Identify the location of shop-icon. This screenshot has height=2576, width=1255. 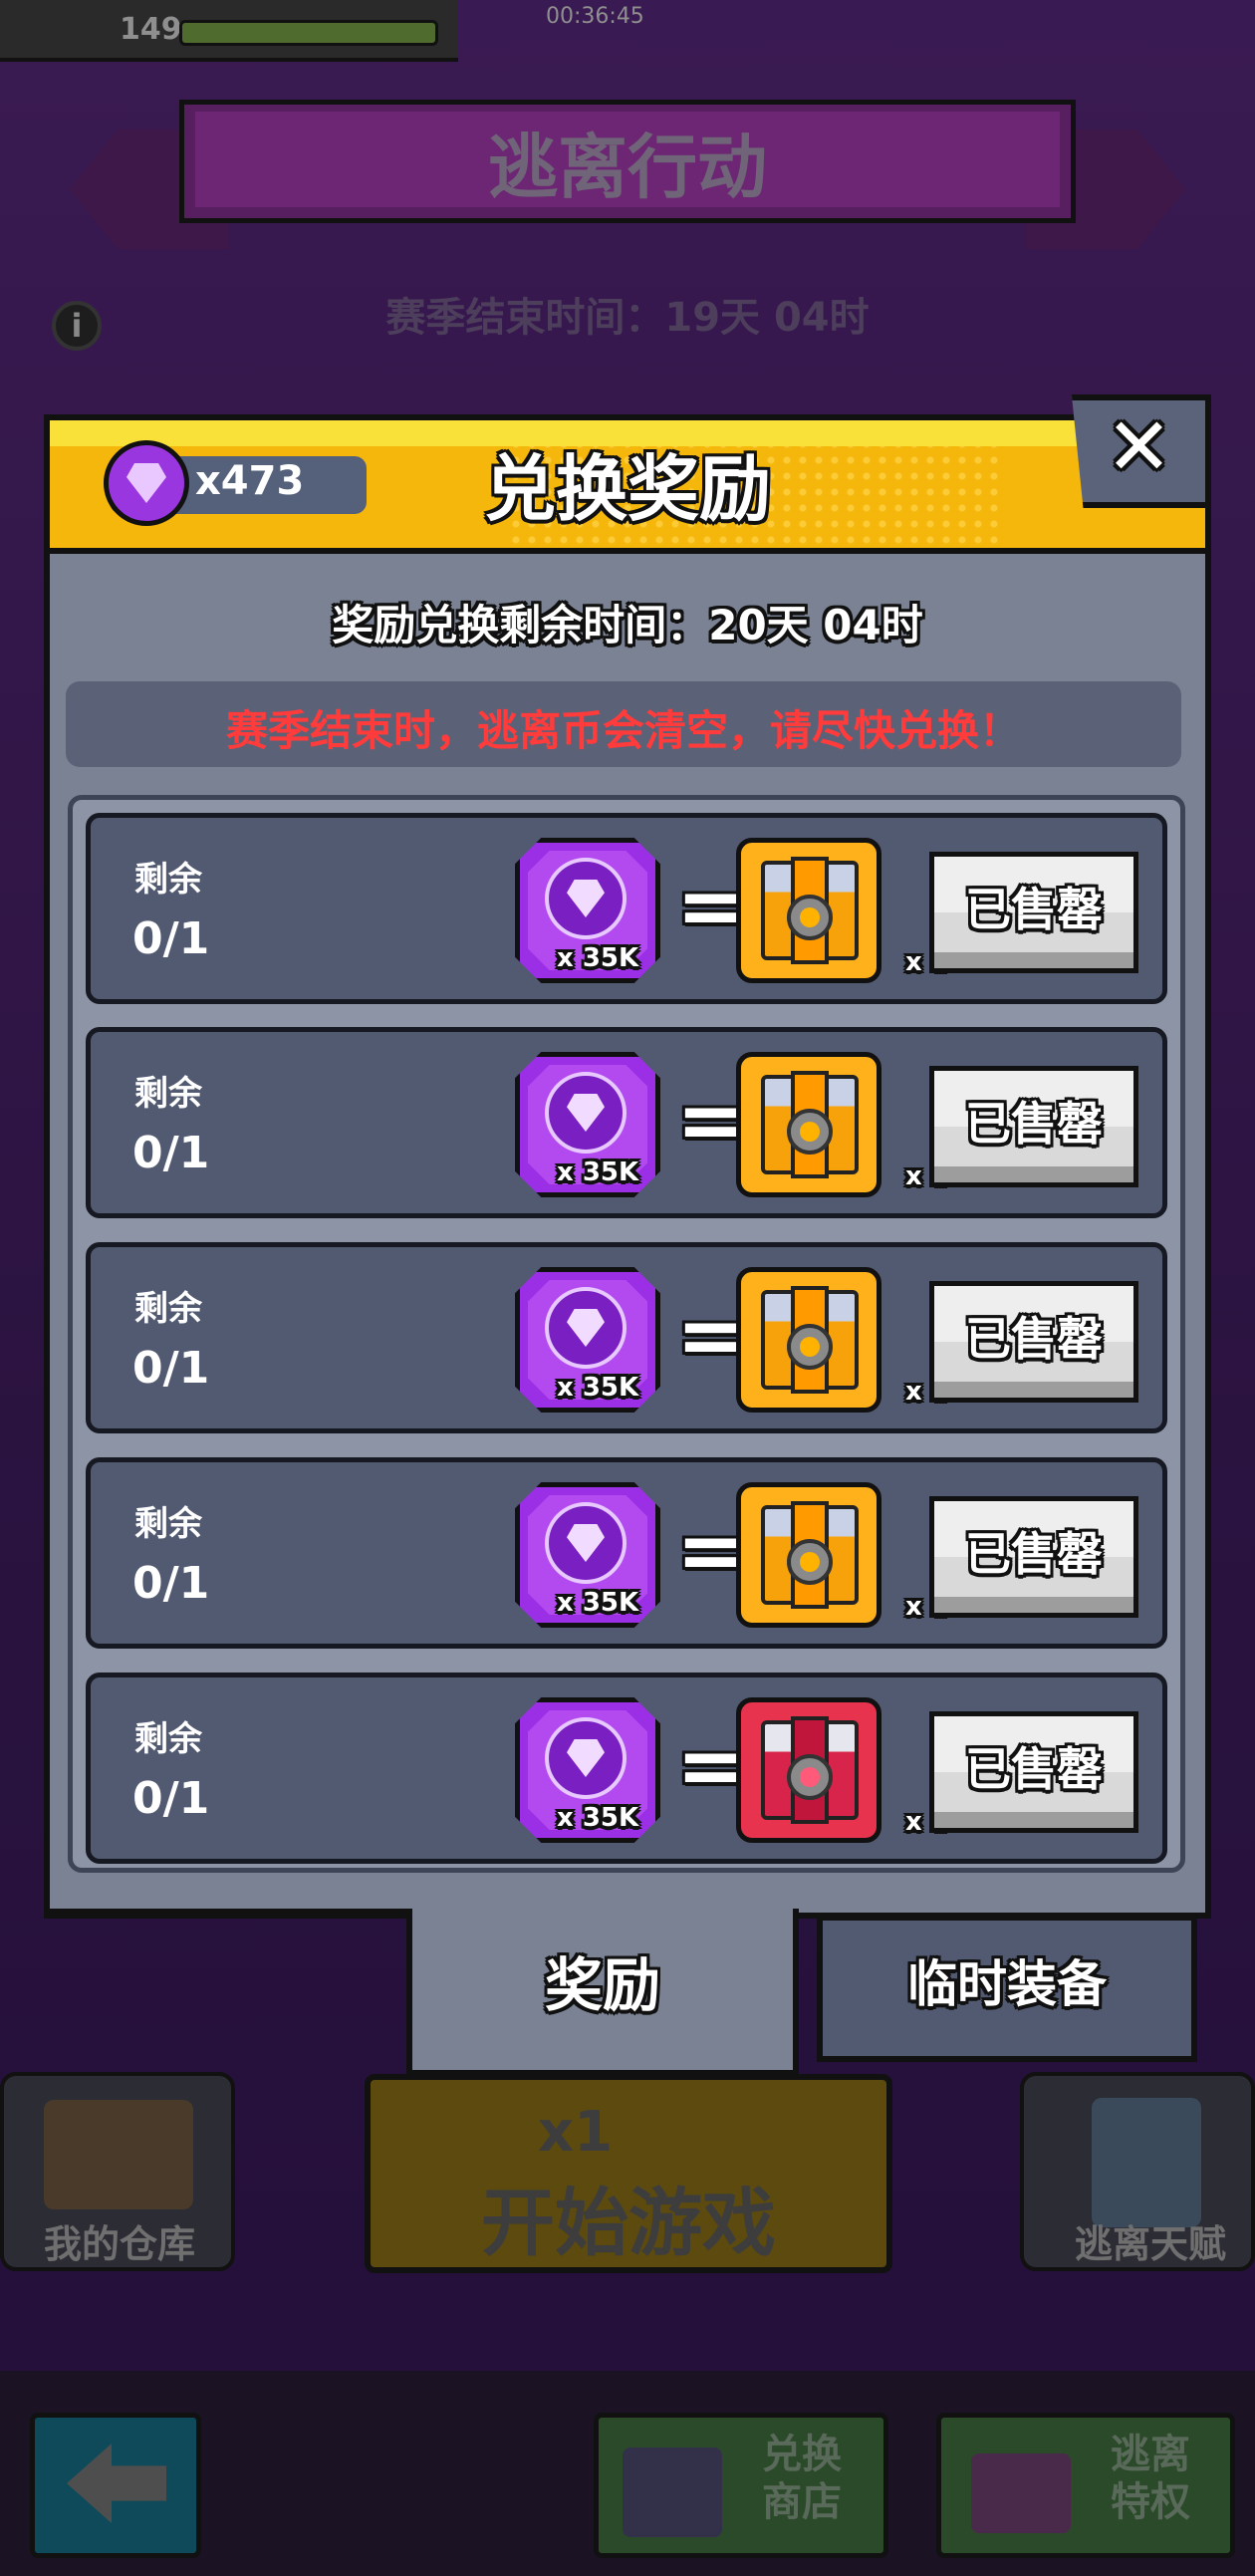
(672, 2492).